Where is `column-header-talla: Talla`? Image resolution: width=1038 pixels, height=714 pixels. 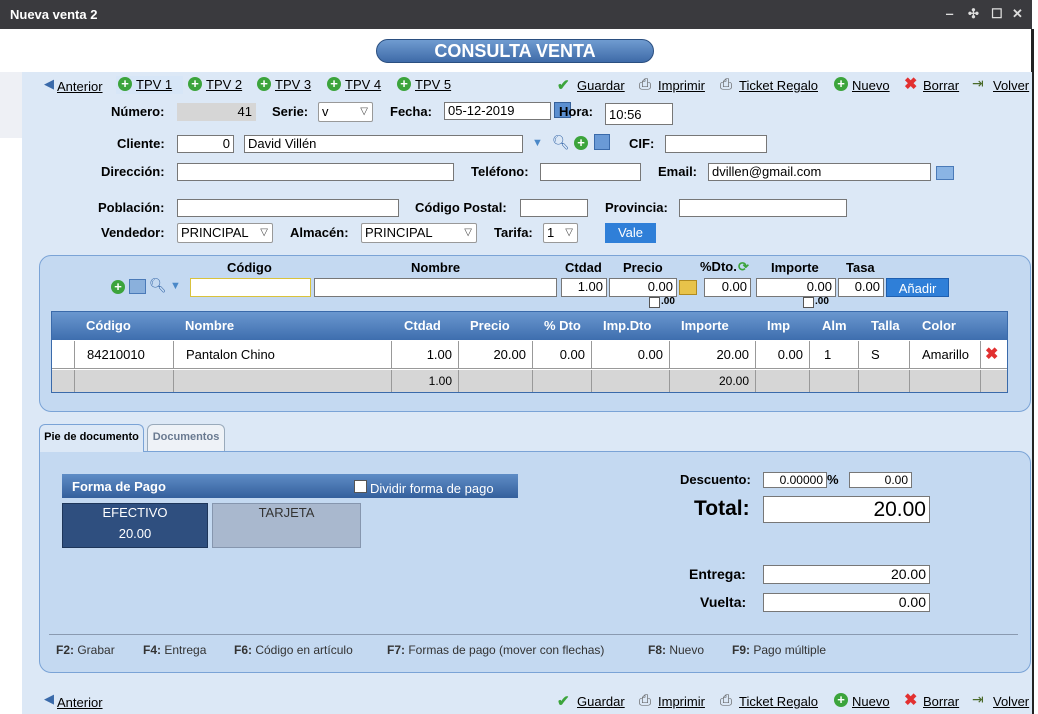
column-header-talla: Talla is located at coordinates (885, 325).